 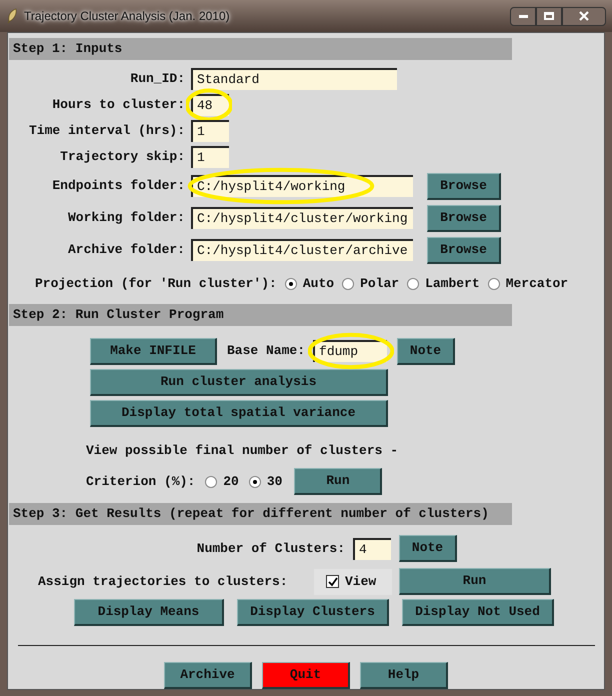 I want to click on projection-label: Projection (for 'Run cluster'):, so click(x=156, y=284).